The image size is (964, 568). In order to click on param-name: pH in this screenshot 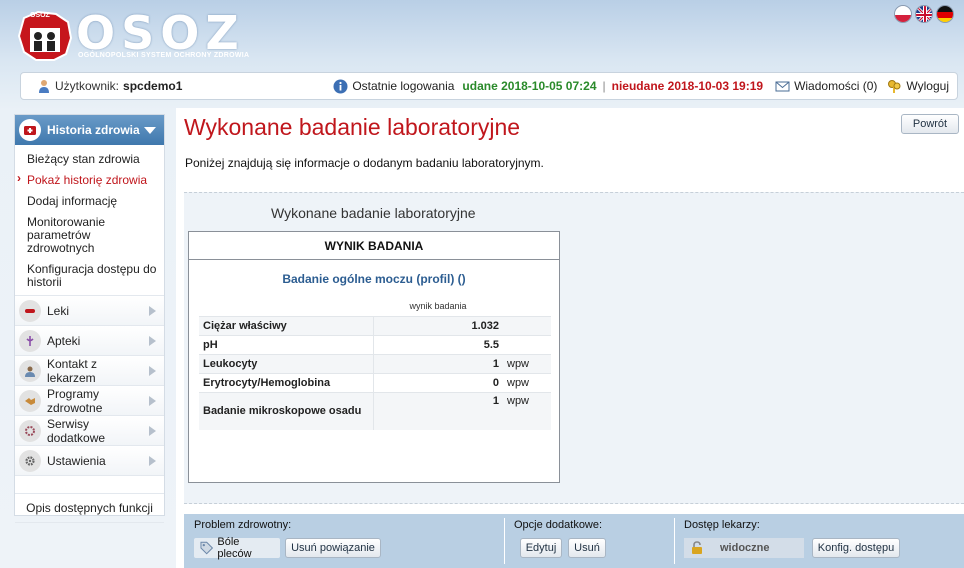, I will do `click(286, 344)`.